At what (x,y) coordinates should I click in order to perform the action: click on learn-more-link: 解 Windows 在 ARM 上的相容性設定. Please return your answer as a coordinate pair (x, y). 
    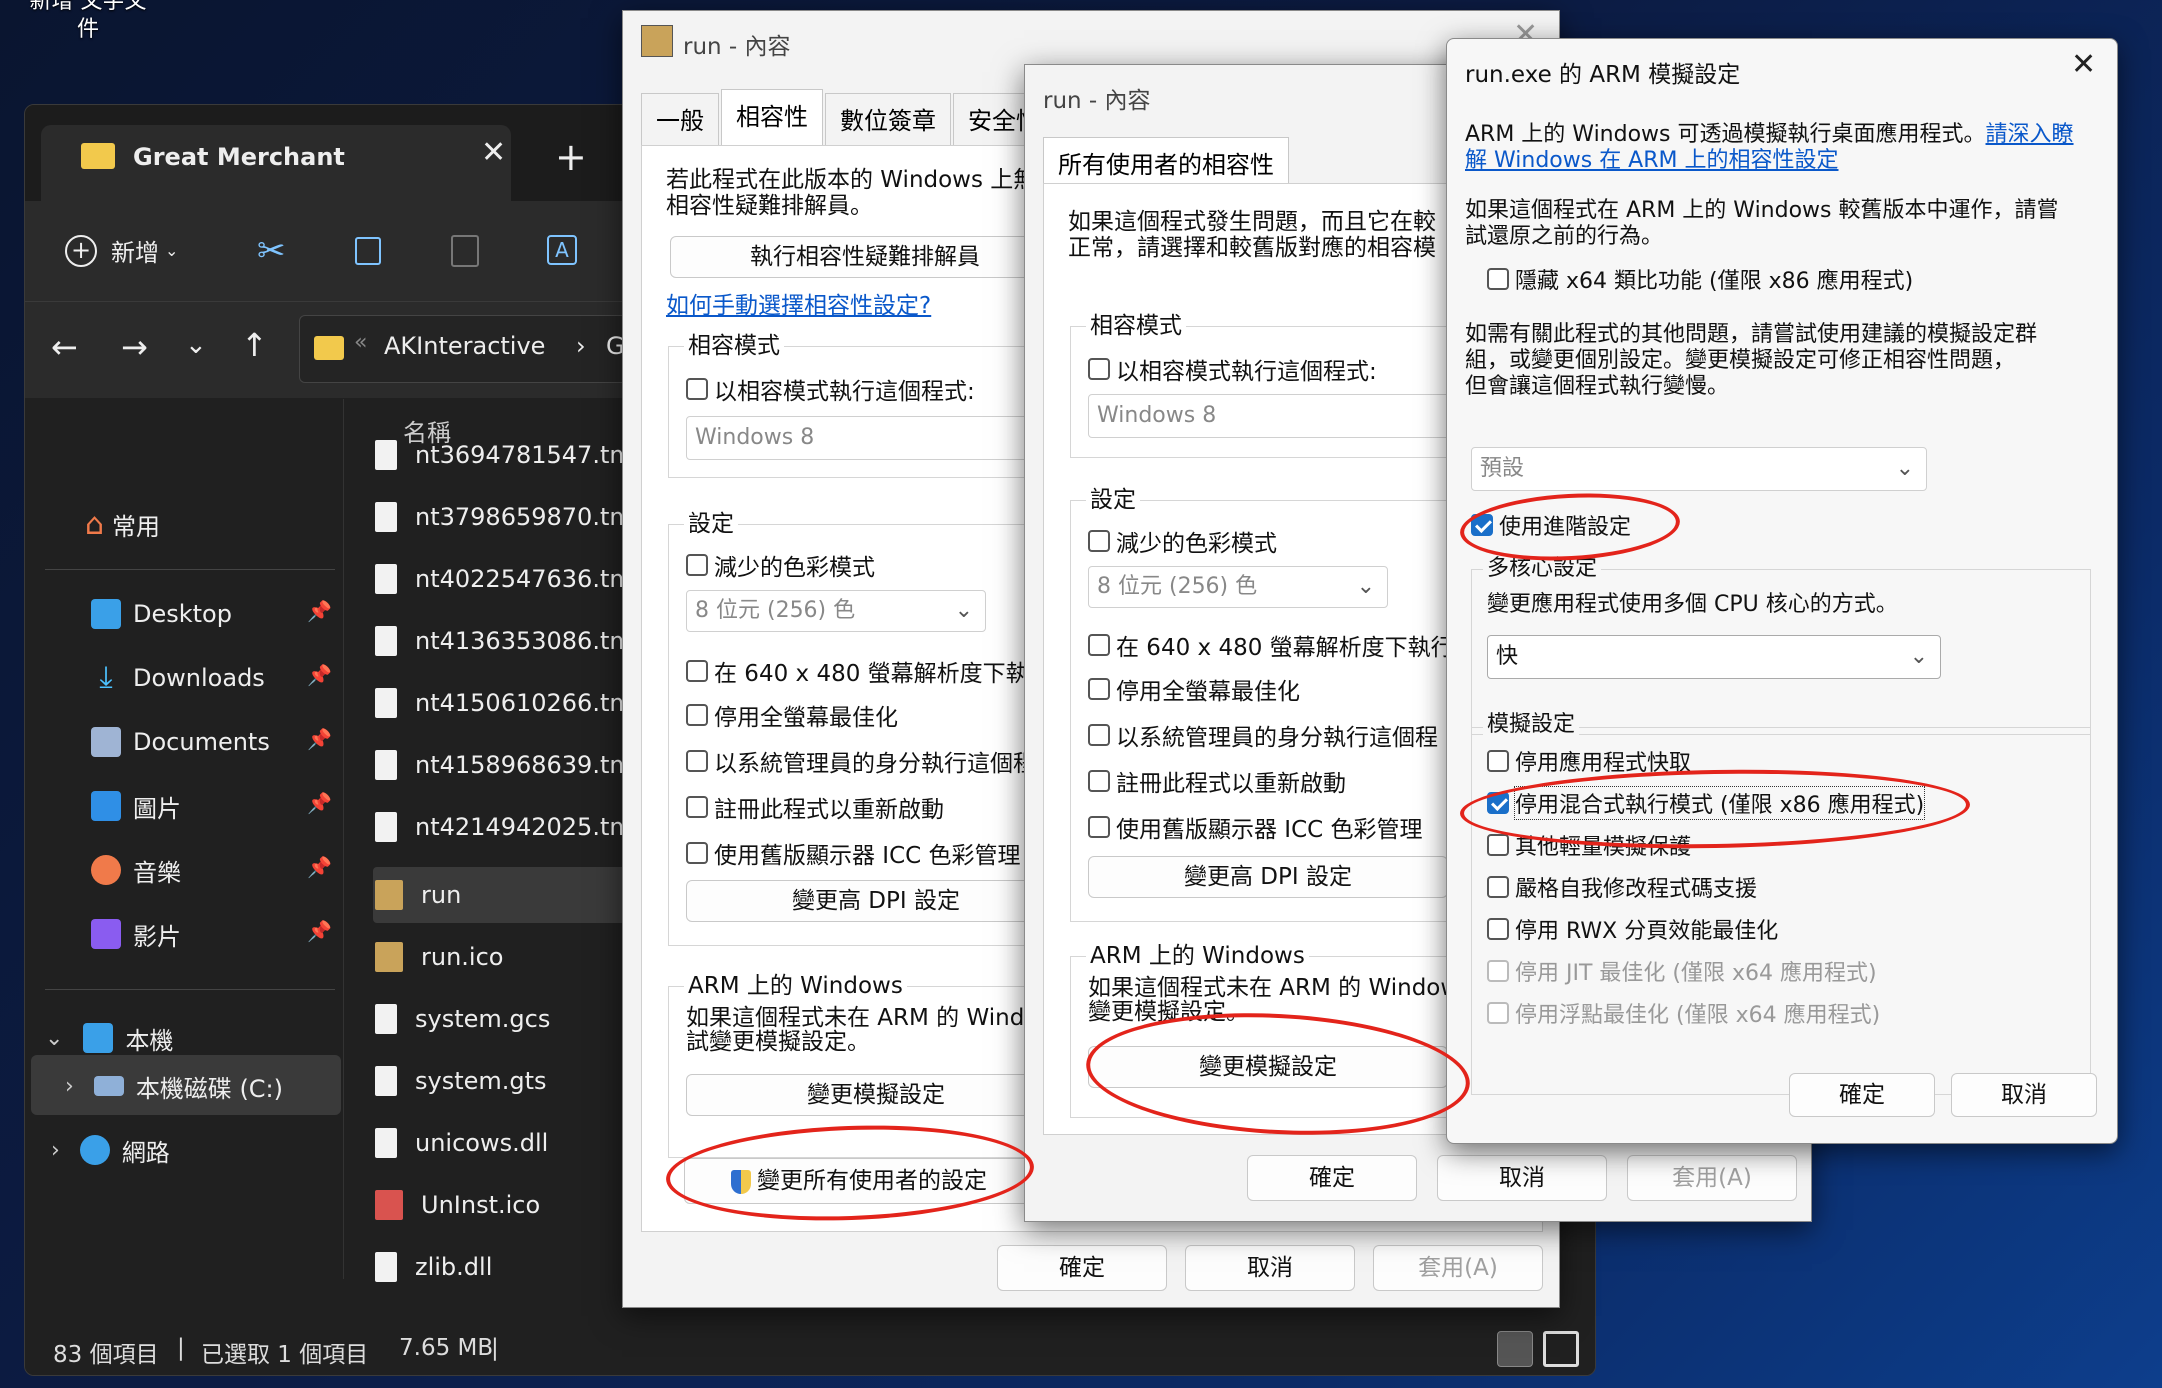
    Looking at the image, I should click on (1652, 161).